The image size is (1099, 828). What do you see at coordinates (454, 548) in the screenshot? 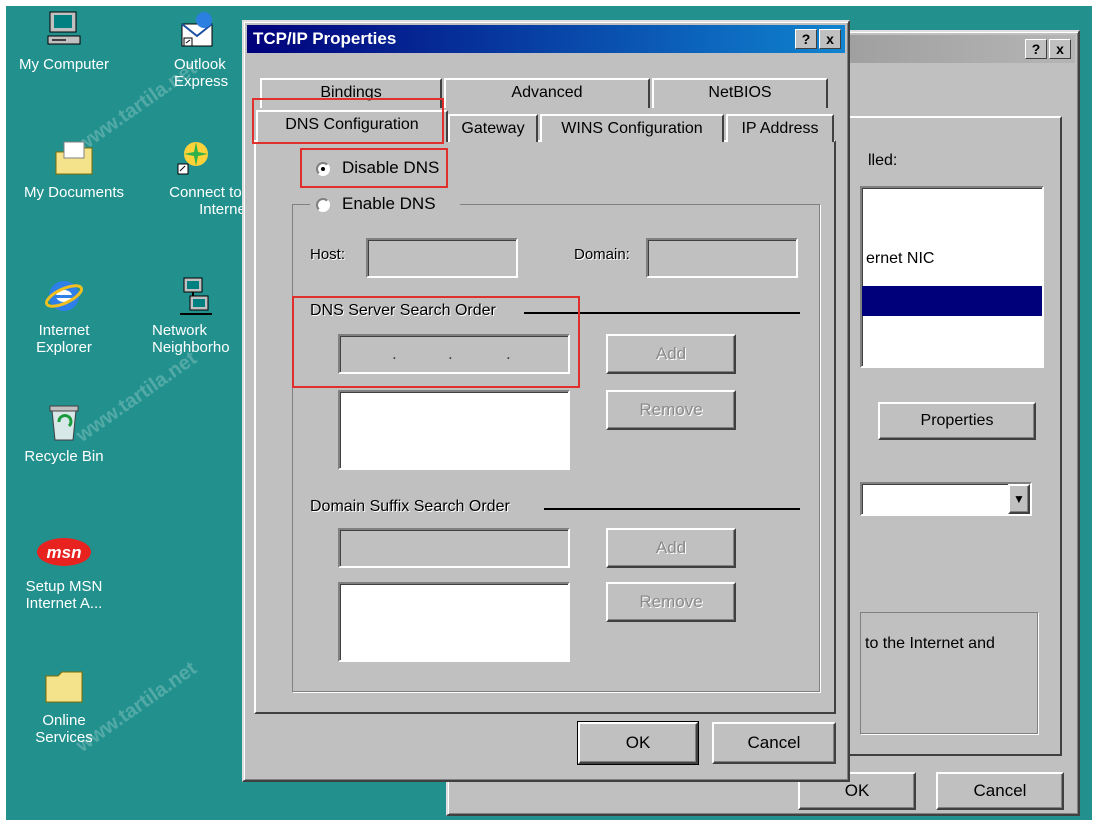
I see `domain-suffix-field` at bounding box center [454, 548].